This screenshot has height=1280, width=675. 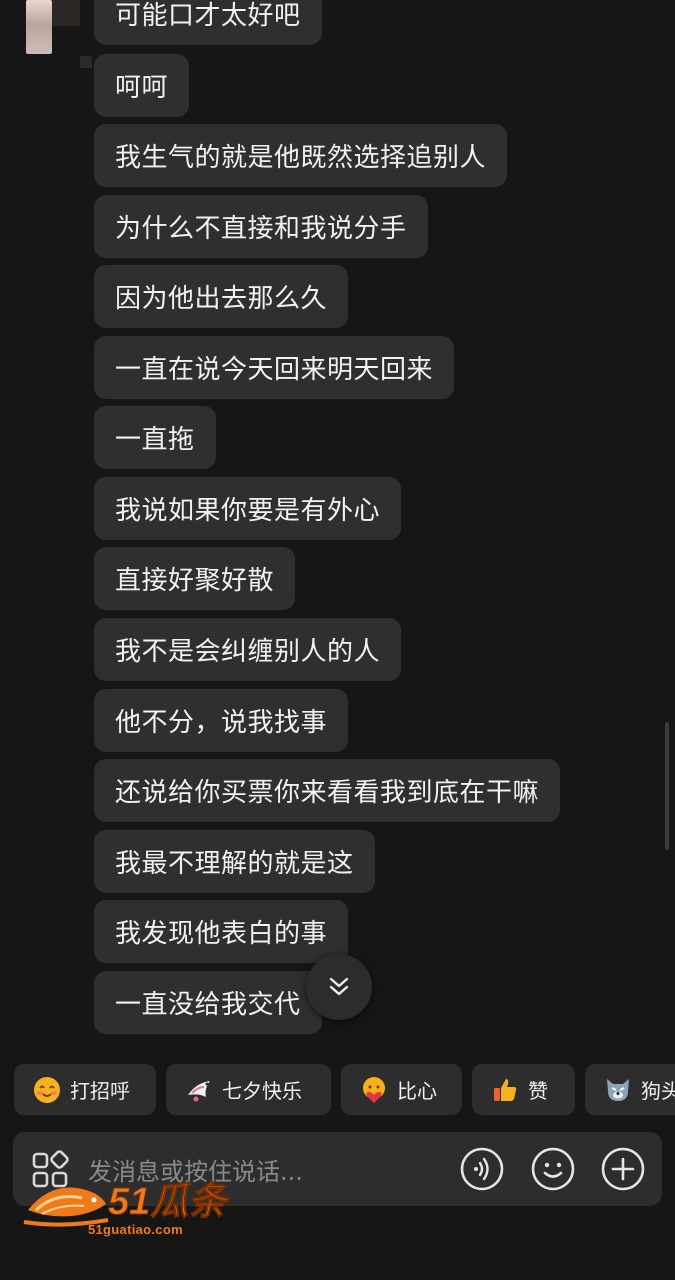 What do you see at coordinates (301, 155) in the screenshot?
I see `message-bubble: 我生气的就是他既然选择追别人` at bounding box center [301, 155].